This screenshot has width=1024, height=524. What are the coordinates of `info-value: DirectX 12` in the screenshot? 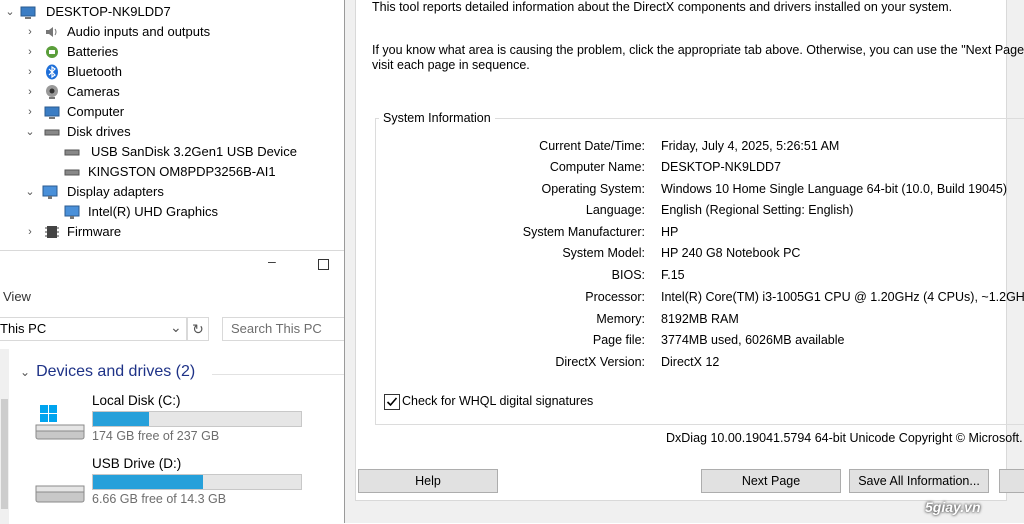 It's located at (690, 362).